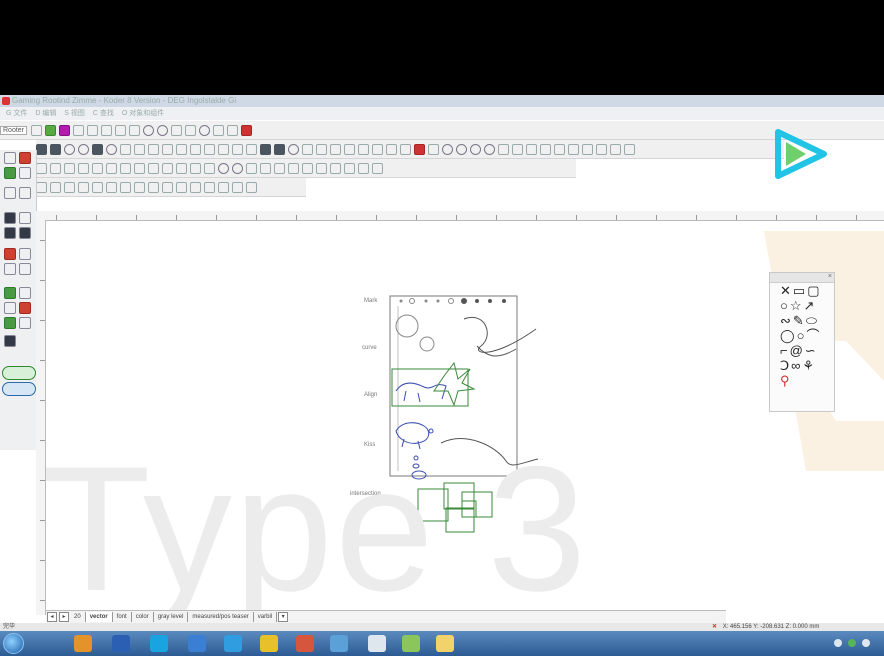 The width and height of the screenshot is (884, 656). Describe the element at coordinates (25, 293) in the screenshot. I see `line-tool-icon` at that location.